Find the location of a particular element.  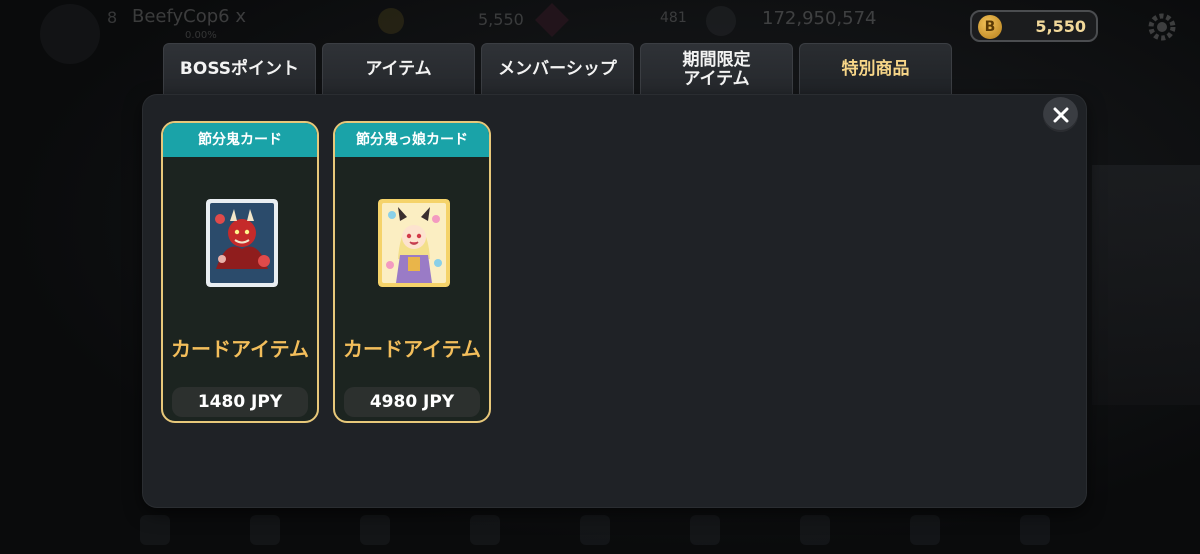

background-gem-balance: 481 is located at coordinates (673, 18).